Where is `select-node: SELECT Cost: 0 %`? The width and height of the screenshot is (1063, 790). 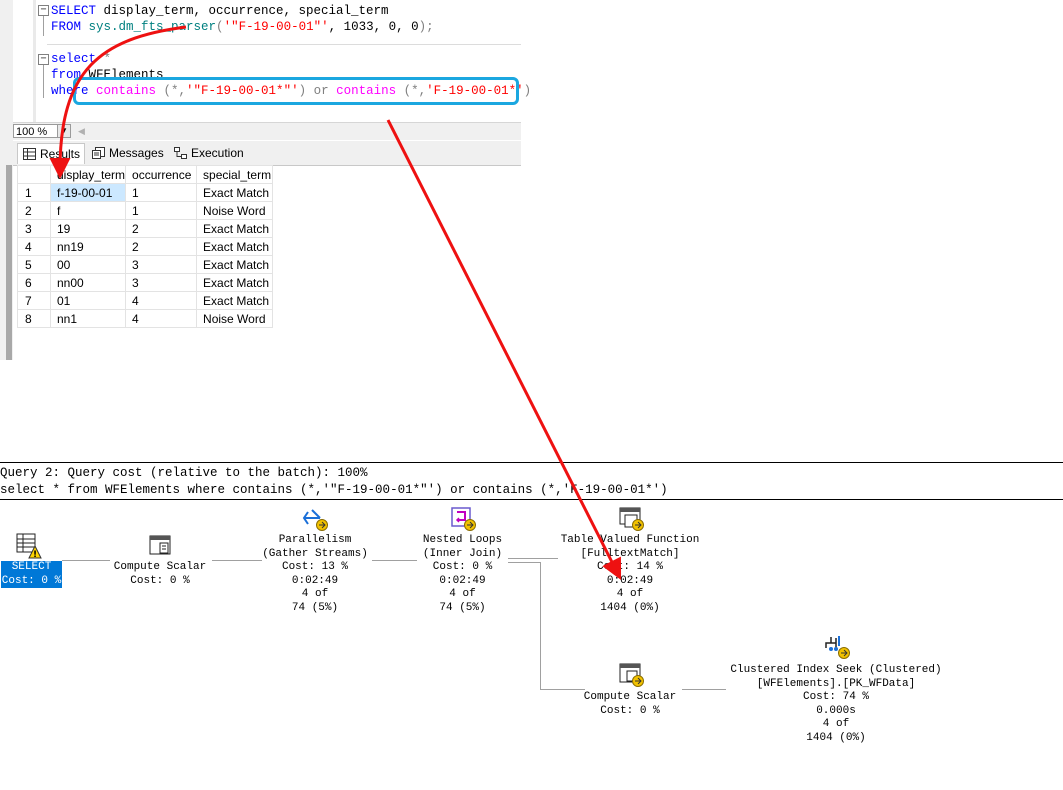
select-node: SELECT Cost: 0 % is located at coordinates (31, 574).